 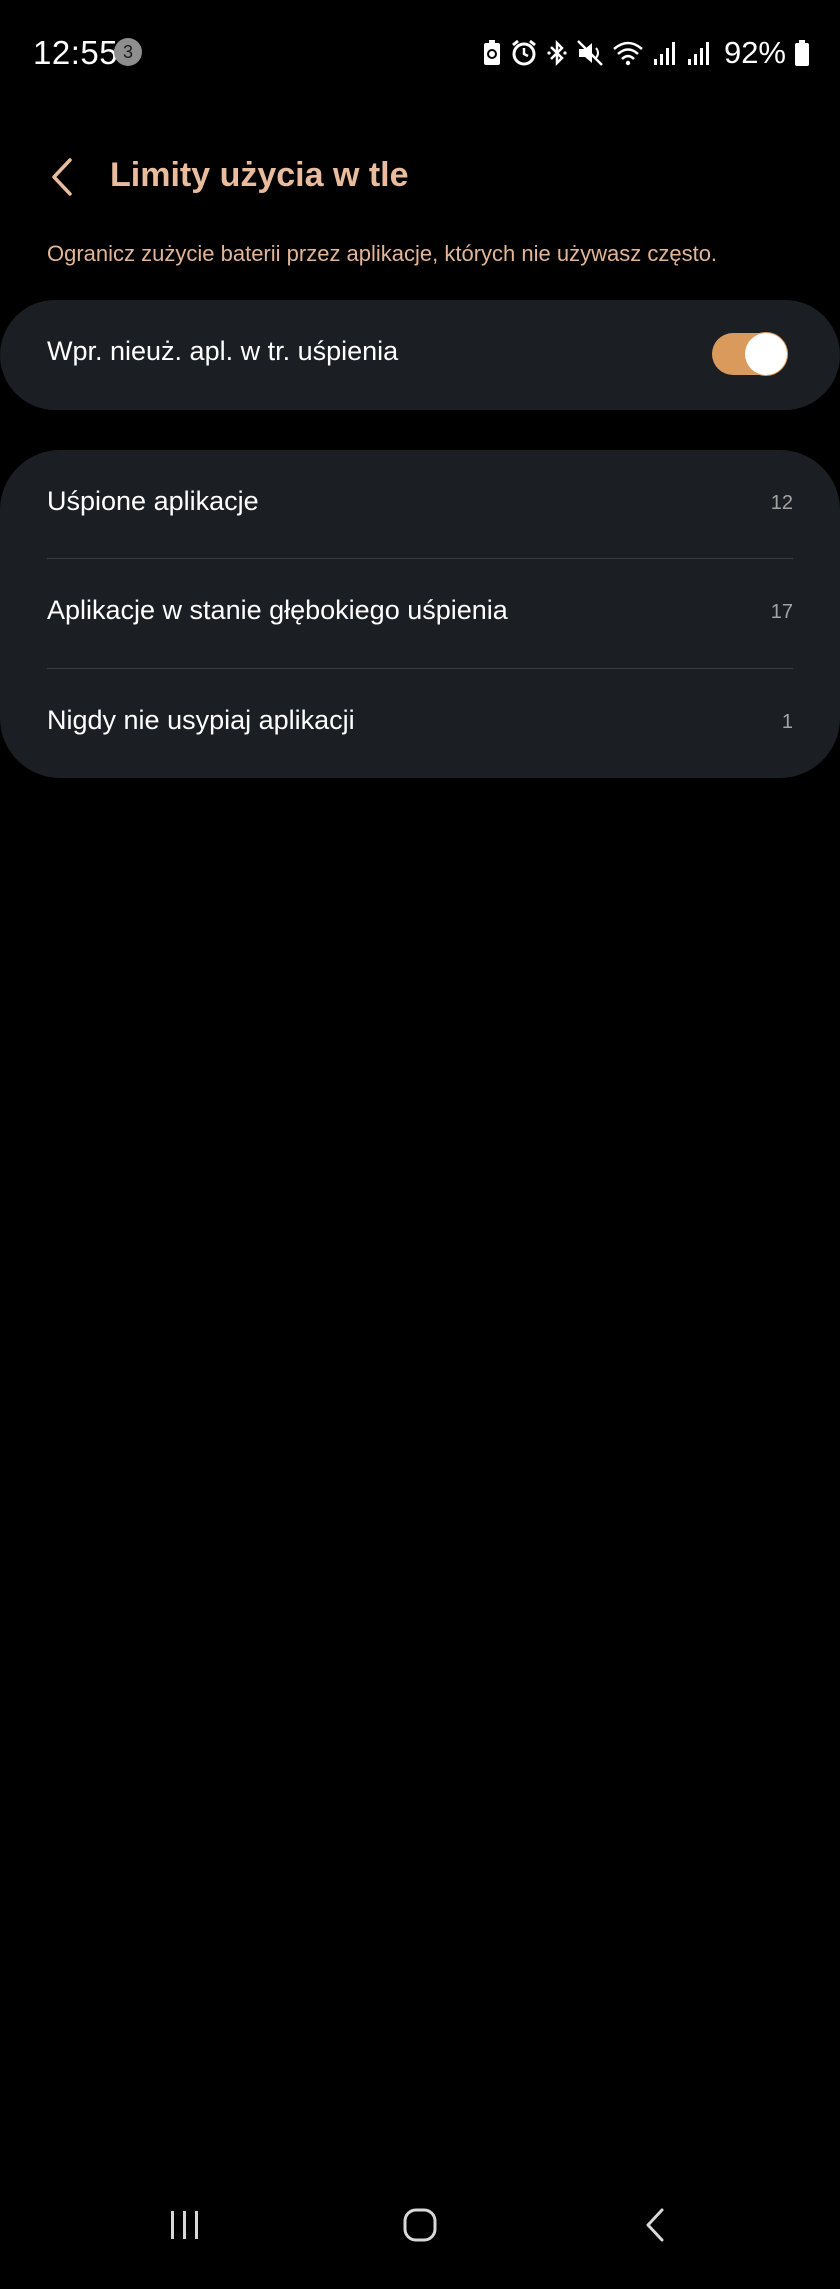 What do you see at coordinates (787, 722) in the screenshot?
I see `list-item-count: 1` at bounding box center [787, 722].